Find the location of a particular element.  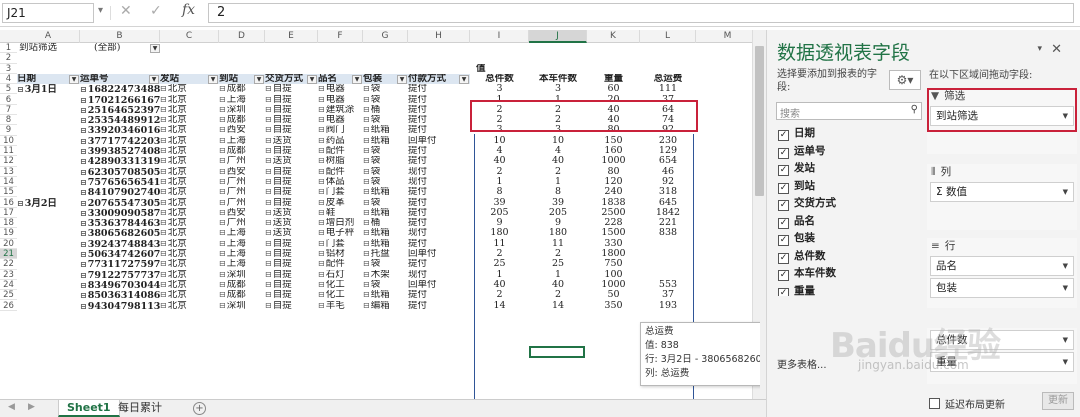

cell: ⊟配件 is located at coordinates (340, 264).